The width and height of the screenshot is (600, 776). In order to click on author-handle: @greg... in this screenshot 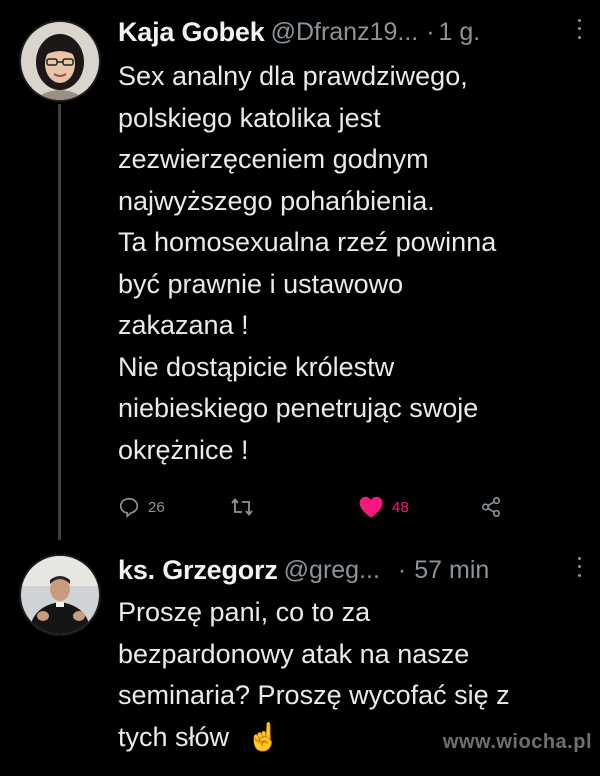, I will do `click(332, 570)`.